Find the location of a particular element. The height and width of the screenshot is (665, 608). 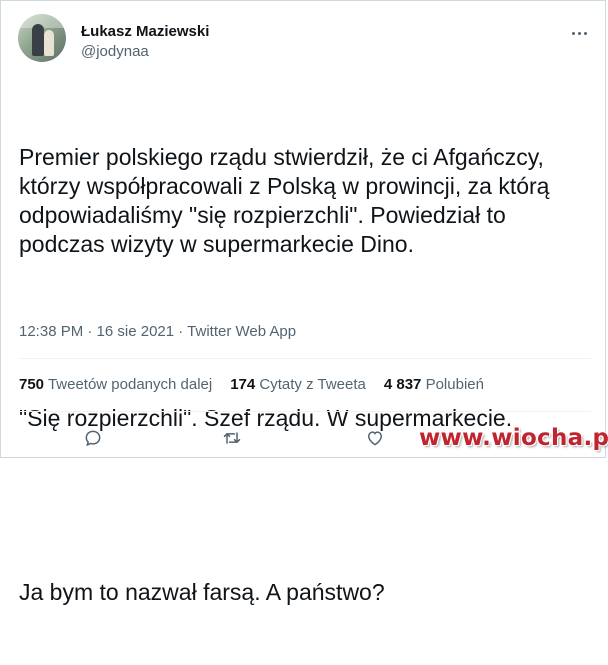

quotes-count: 174 is located at coordinates (243, 384).